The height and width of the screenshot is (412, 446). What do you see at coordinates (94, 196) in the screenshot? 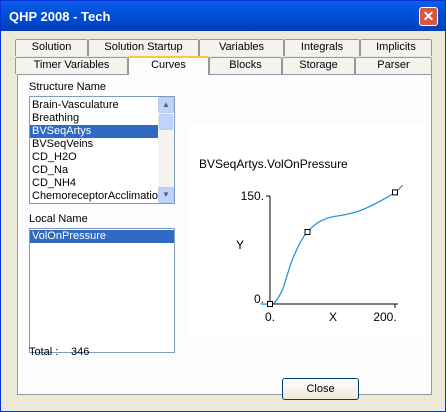
I see `structure-list-item: ChemoreceptorAcclimatio` at bounding box center [94, 196].